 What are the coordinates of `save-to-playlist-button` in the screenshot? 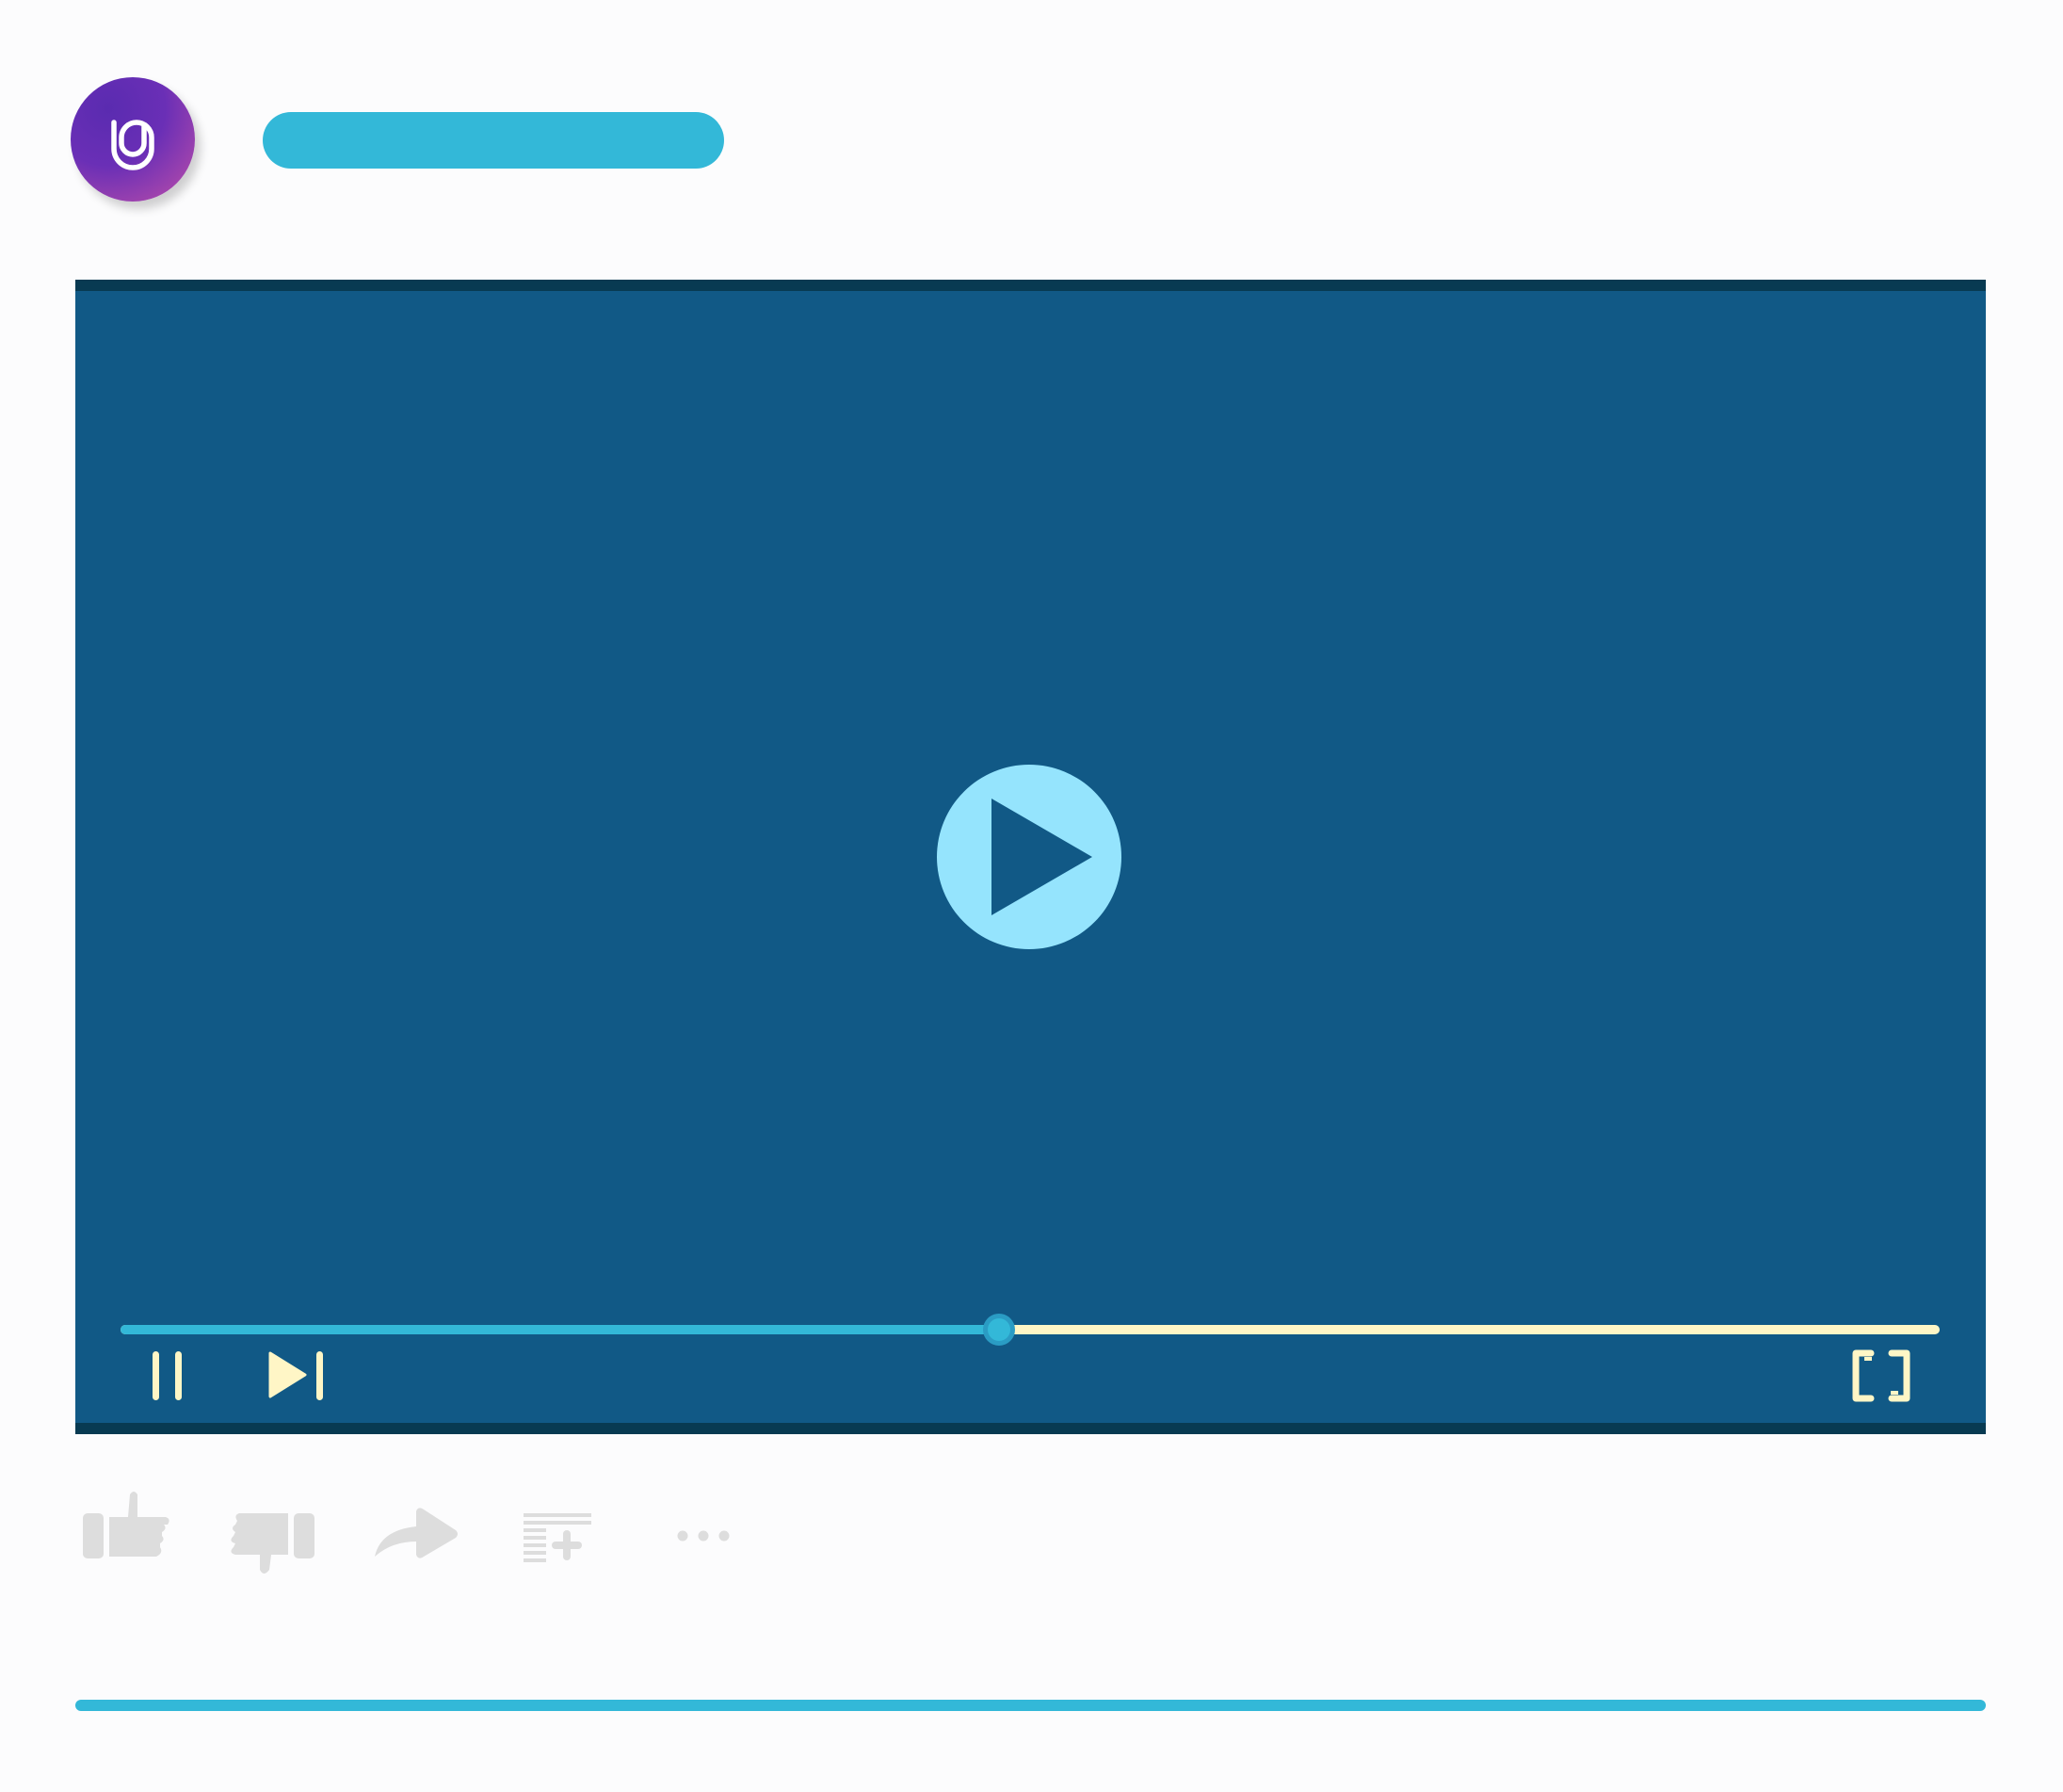 It's located at (559, 1535).